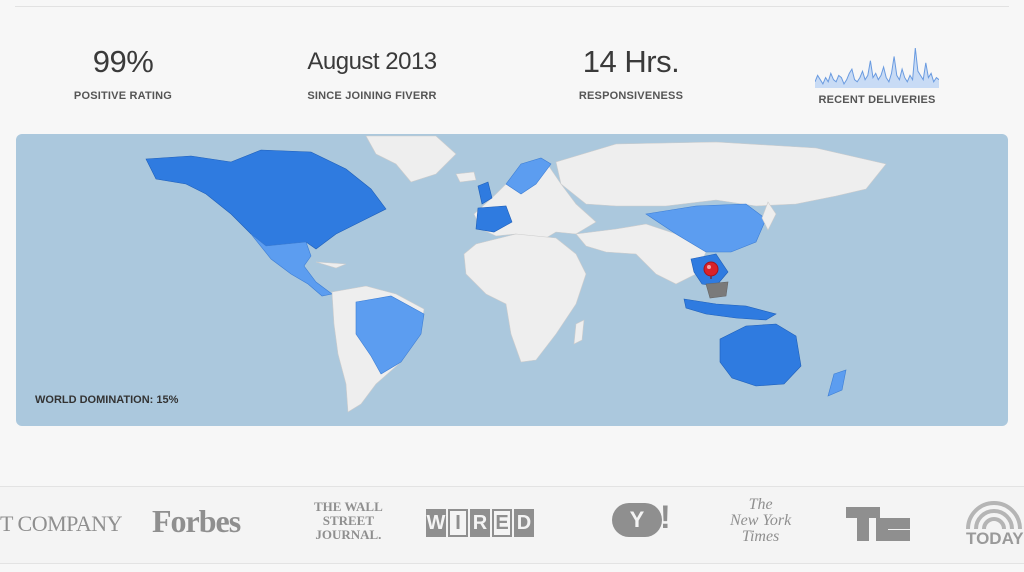 The image size is (1024, 572). Describe the element at coordinates (61, 523) in the screenshot. I see `fast-company-logo: T COMPANY` at that location.